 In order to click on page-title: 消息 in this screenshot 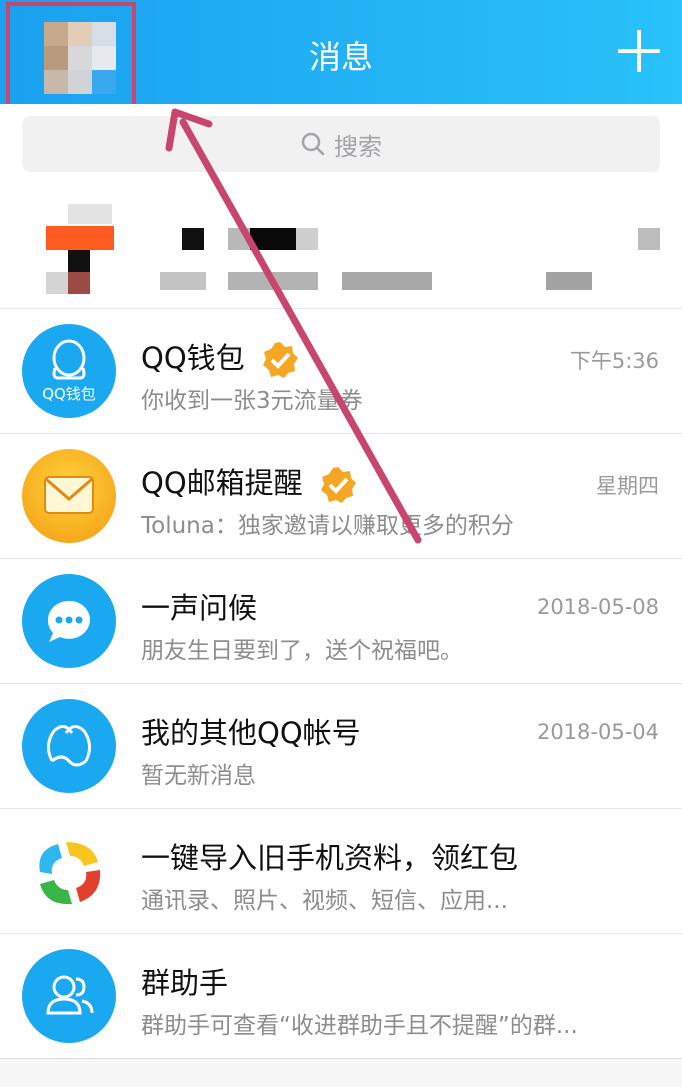, I will do `click(340, 57)`.